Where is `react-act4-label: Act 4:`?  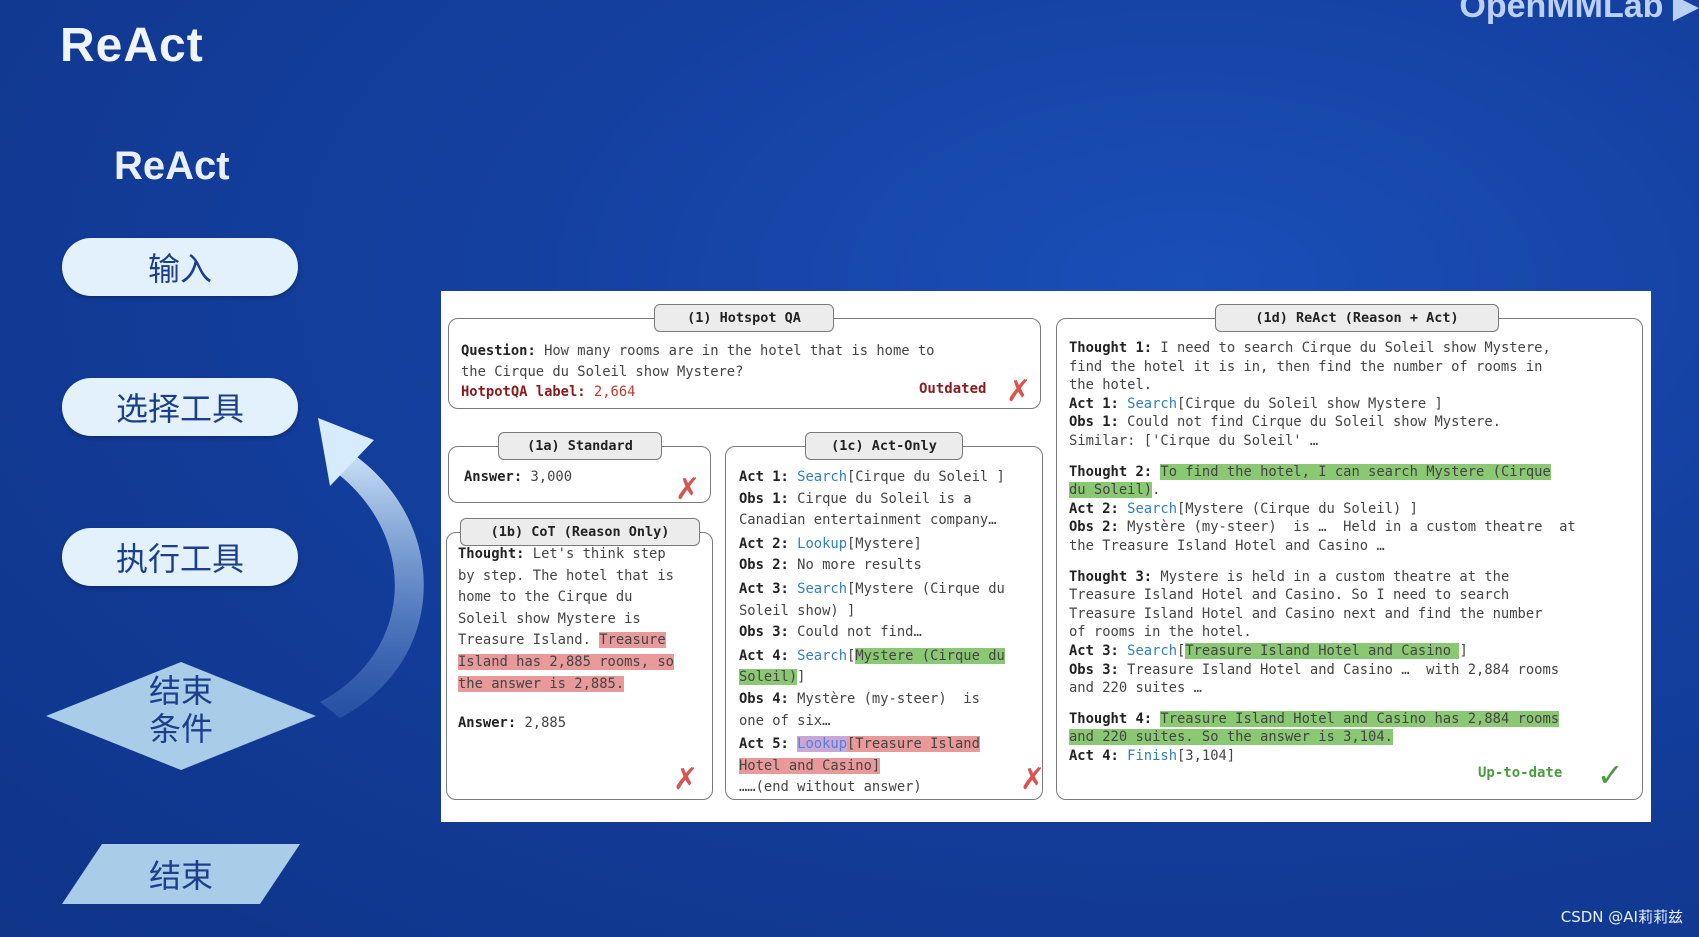 react-act4-label: Act 4: is located at coordinates (1094, 755).